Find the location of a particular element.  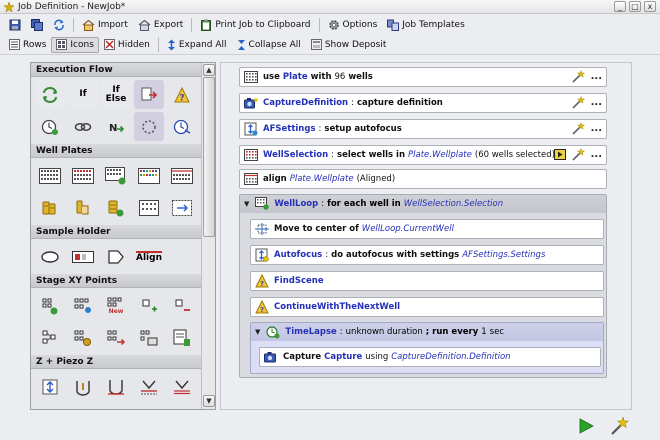

row-reference: Plate.Wellplate is located at coordinates (440, 155).